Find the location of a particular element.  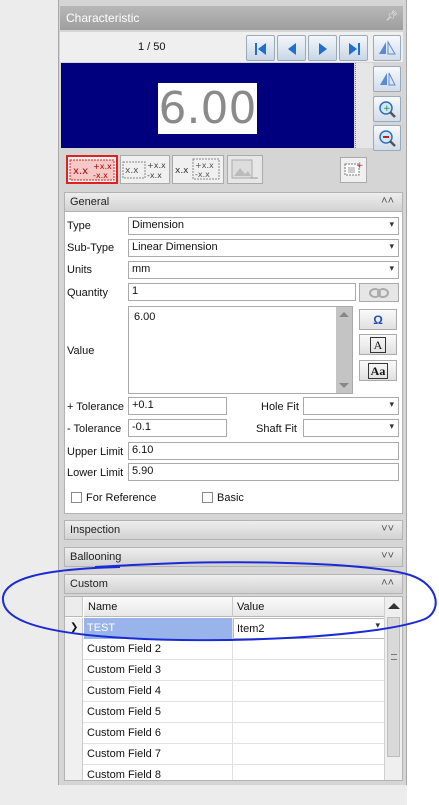

basic-label: Basic is located at coordinates (230, 498).